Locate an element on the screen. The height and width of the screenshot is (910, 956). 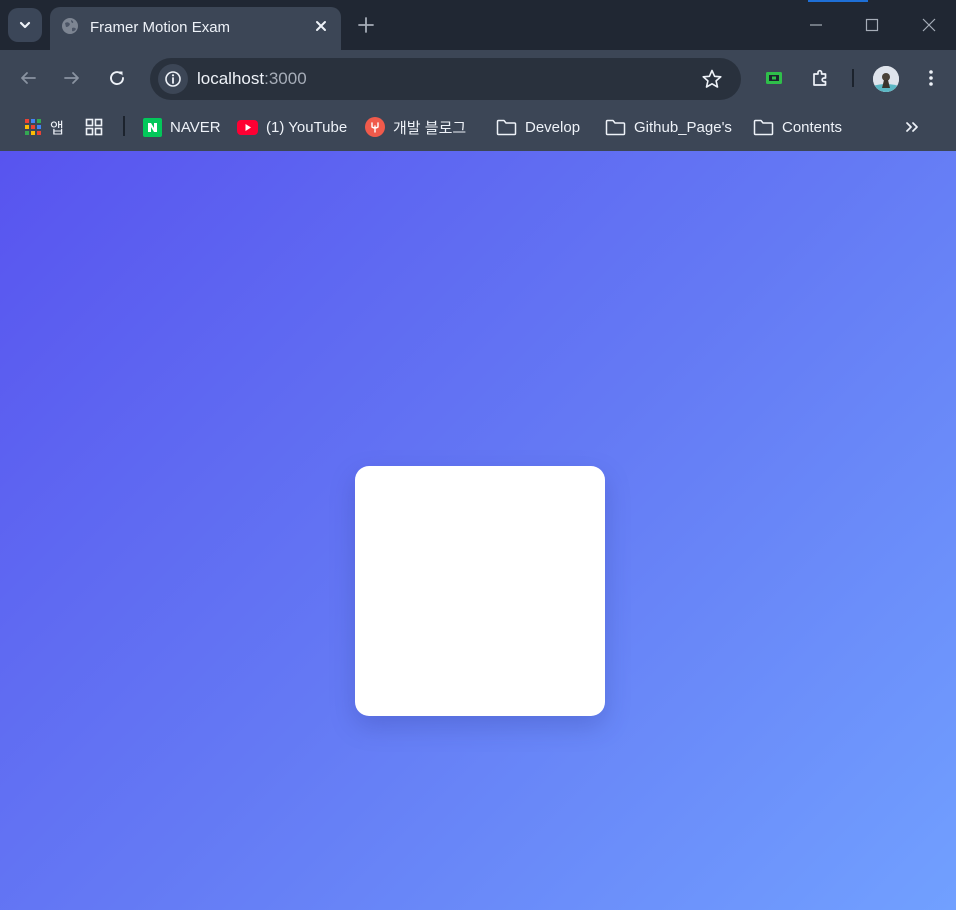
active-tab: Framer Motion Exam is located at coordinates (195, 28).